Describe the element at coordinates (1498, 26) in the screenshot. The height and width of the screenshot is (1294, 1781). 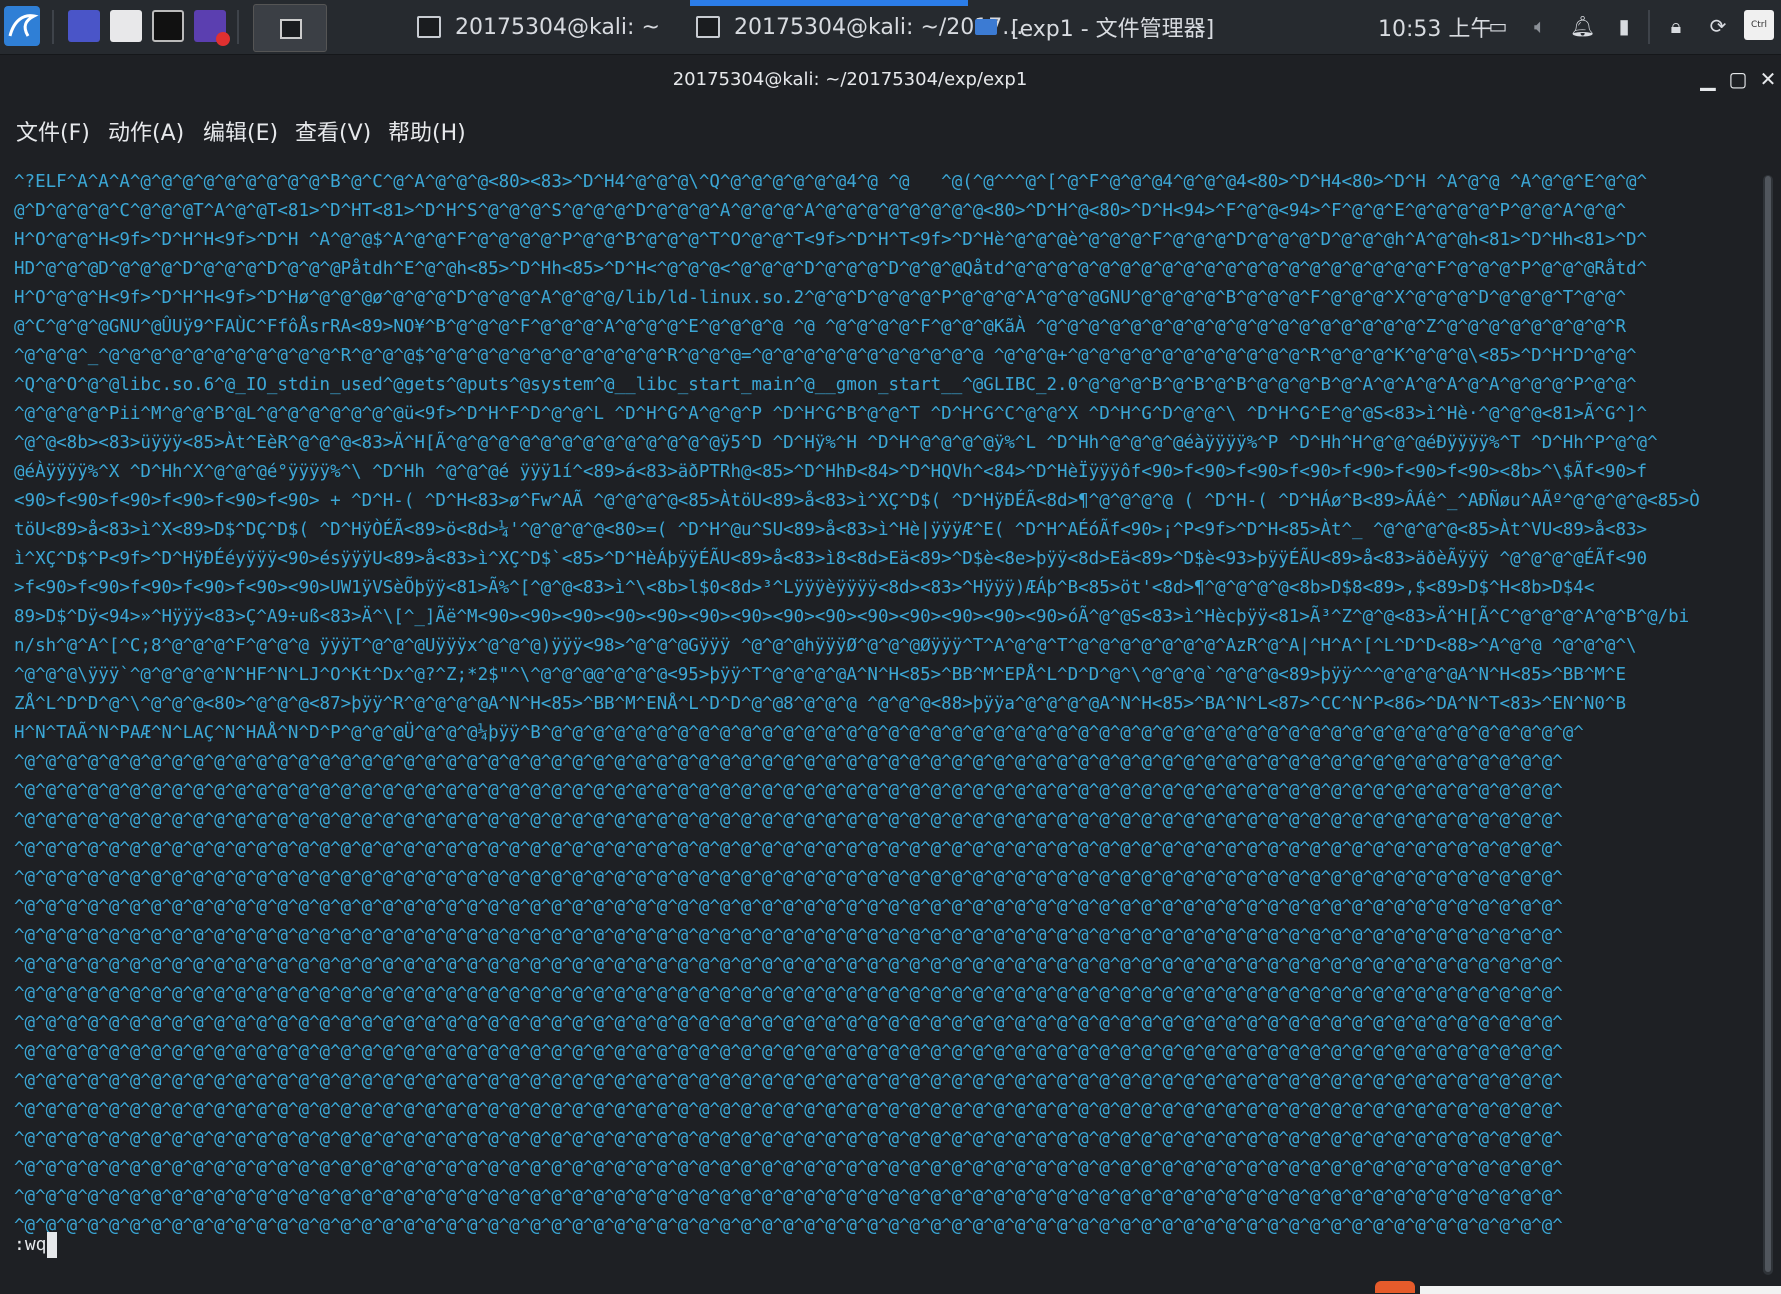
I see `display-icon: ▭` at that location.